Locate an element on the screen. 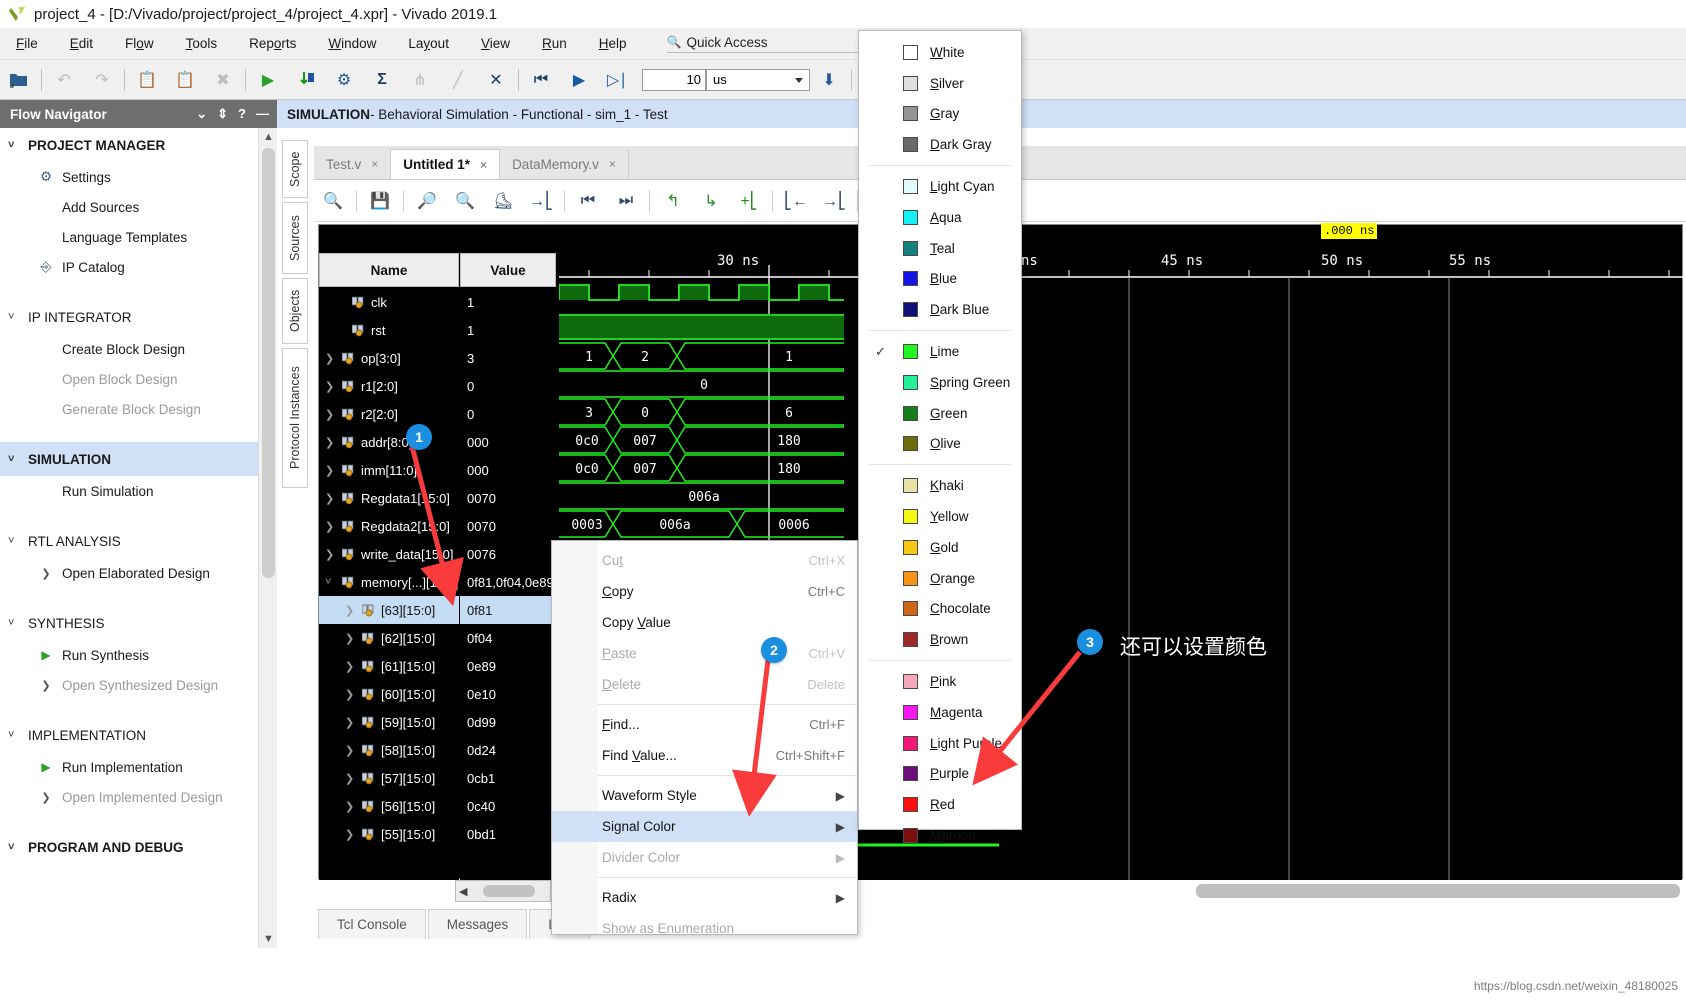  context-menu-item-find: Find... Ctrl+F is located at coordinates (704, 724).